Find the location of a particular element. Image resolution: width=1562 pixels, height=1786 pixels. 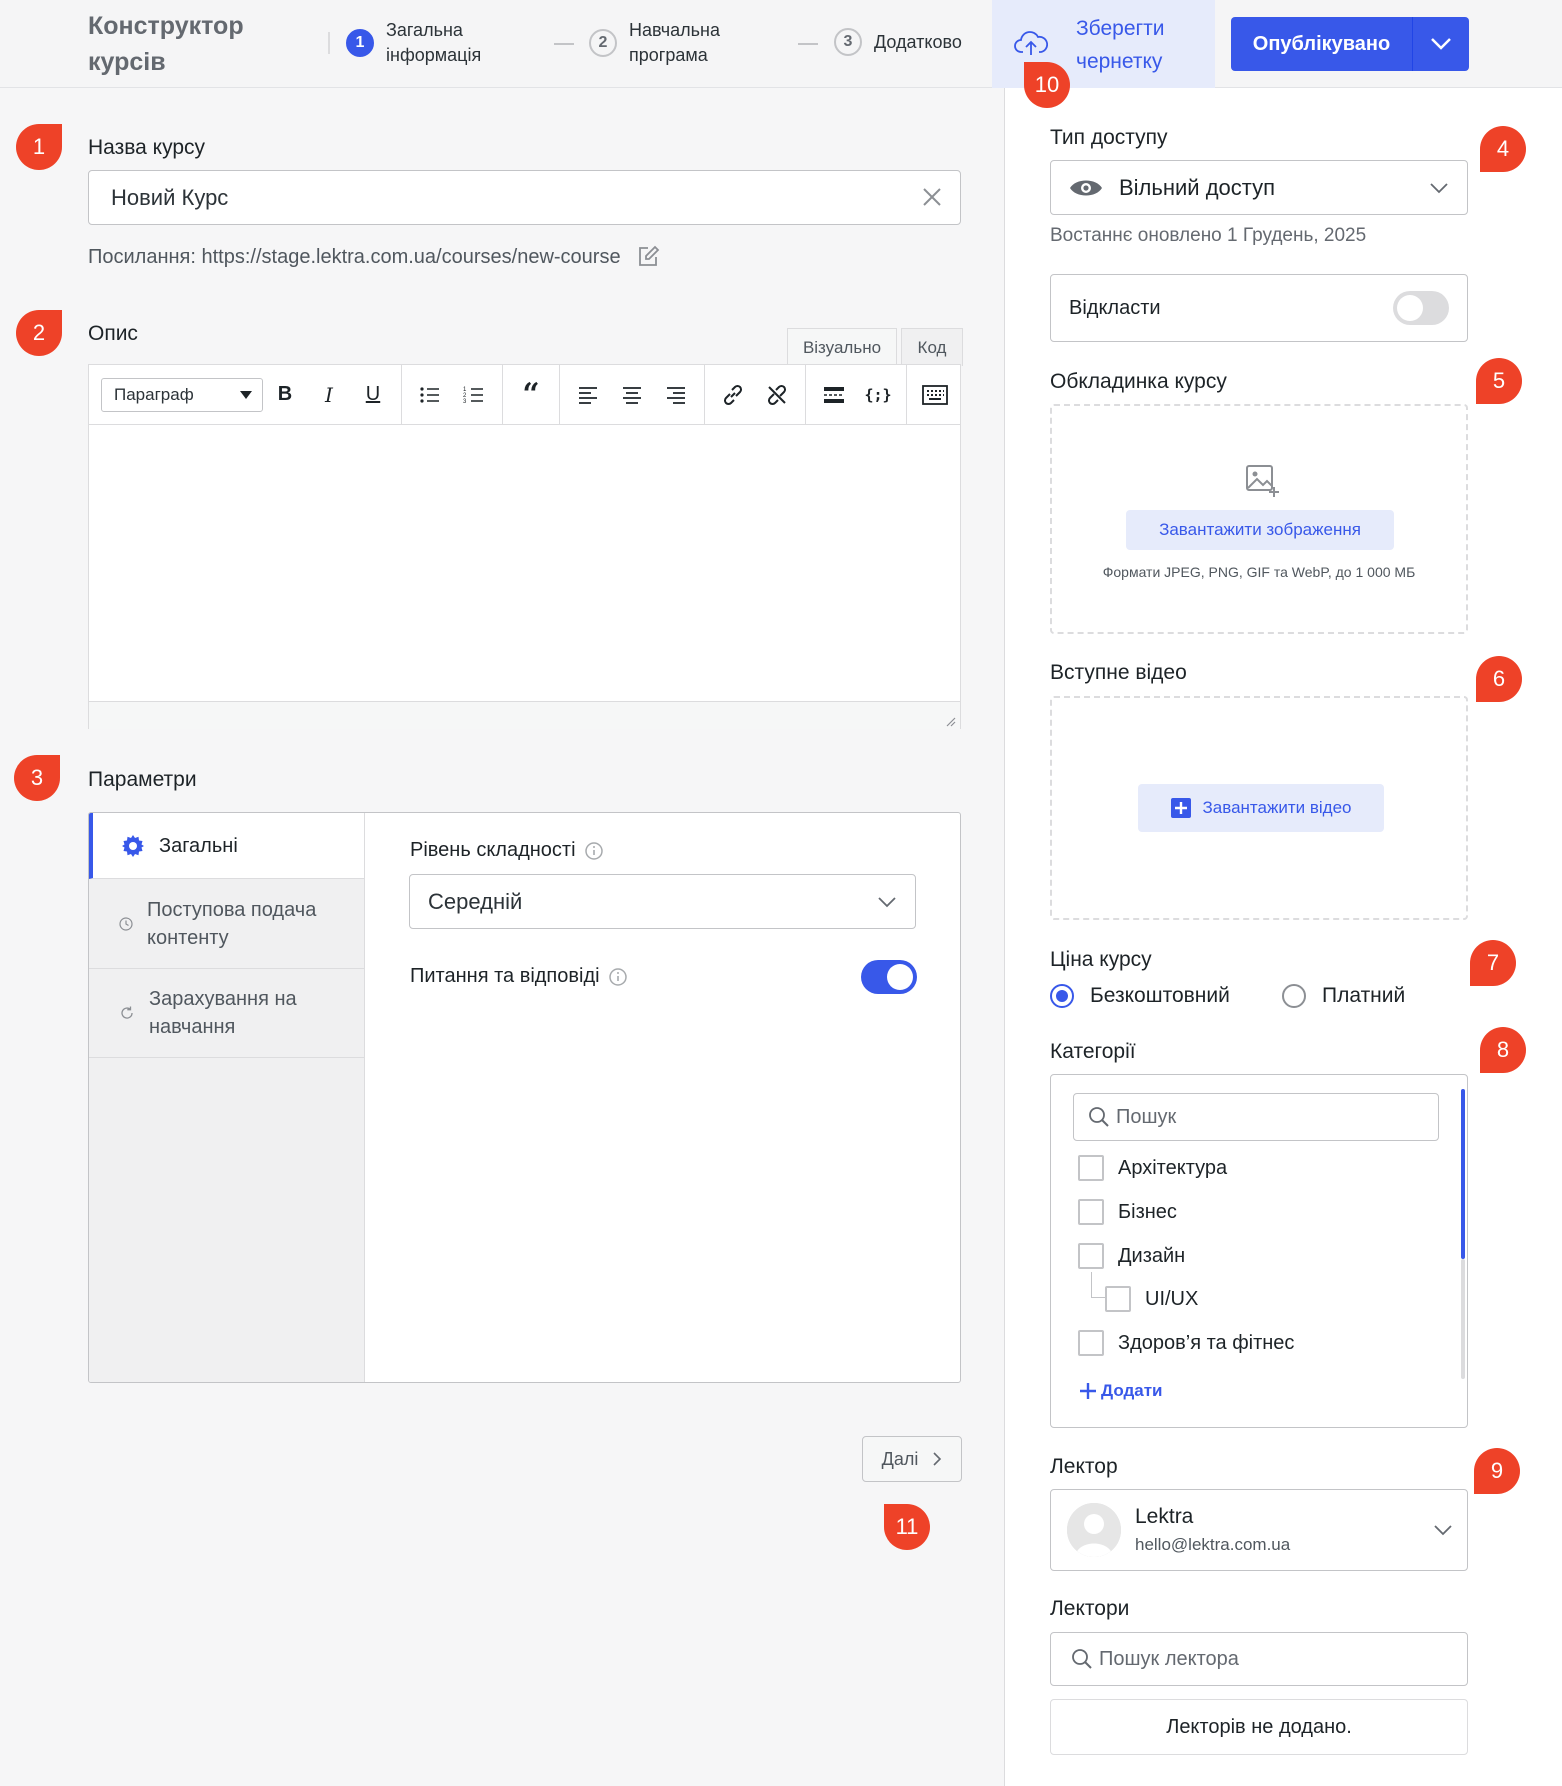

publish-split-button: Опублікувано is located at coordinates (1350, 44).